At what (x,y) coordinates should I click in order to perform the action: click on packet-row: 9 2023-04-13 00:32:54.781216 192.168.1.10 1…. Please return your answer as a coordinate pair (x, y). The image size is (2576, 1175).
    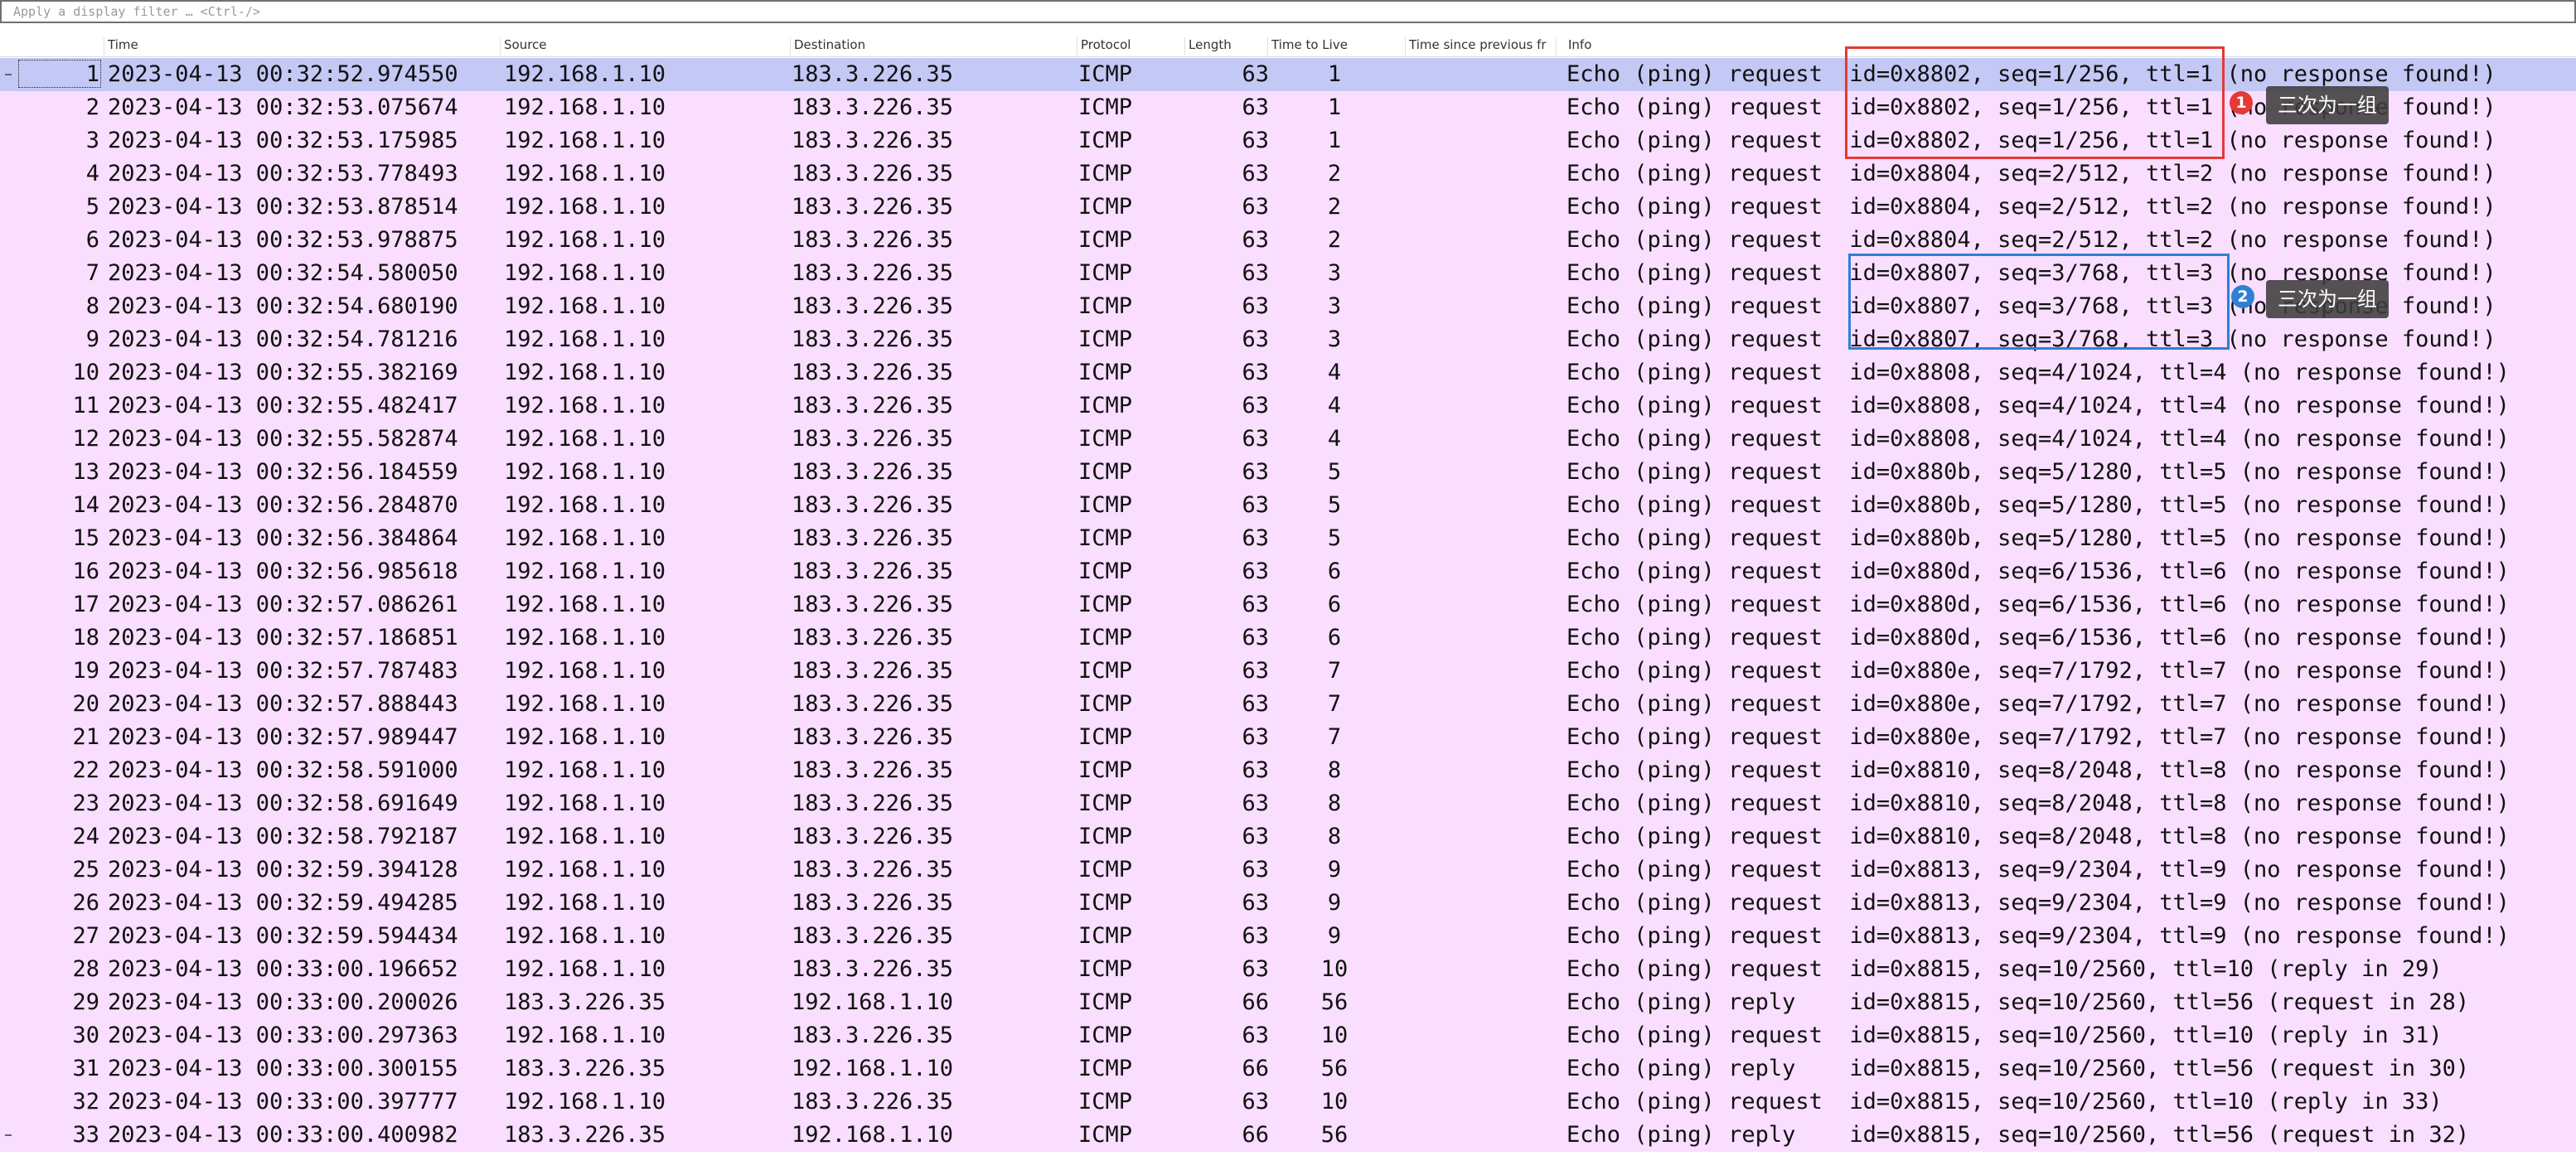
    Looking at the image, I should click on (1288, 340).